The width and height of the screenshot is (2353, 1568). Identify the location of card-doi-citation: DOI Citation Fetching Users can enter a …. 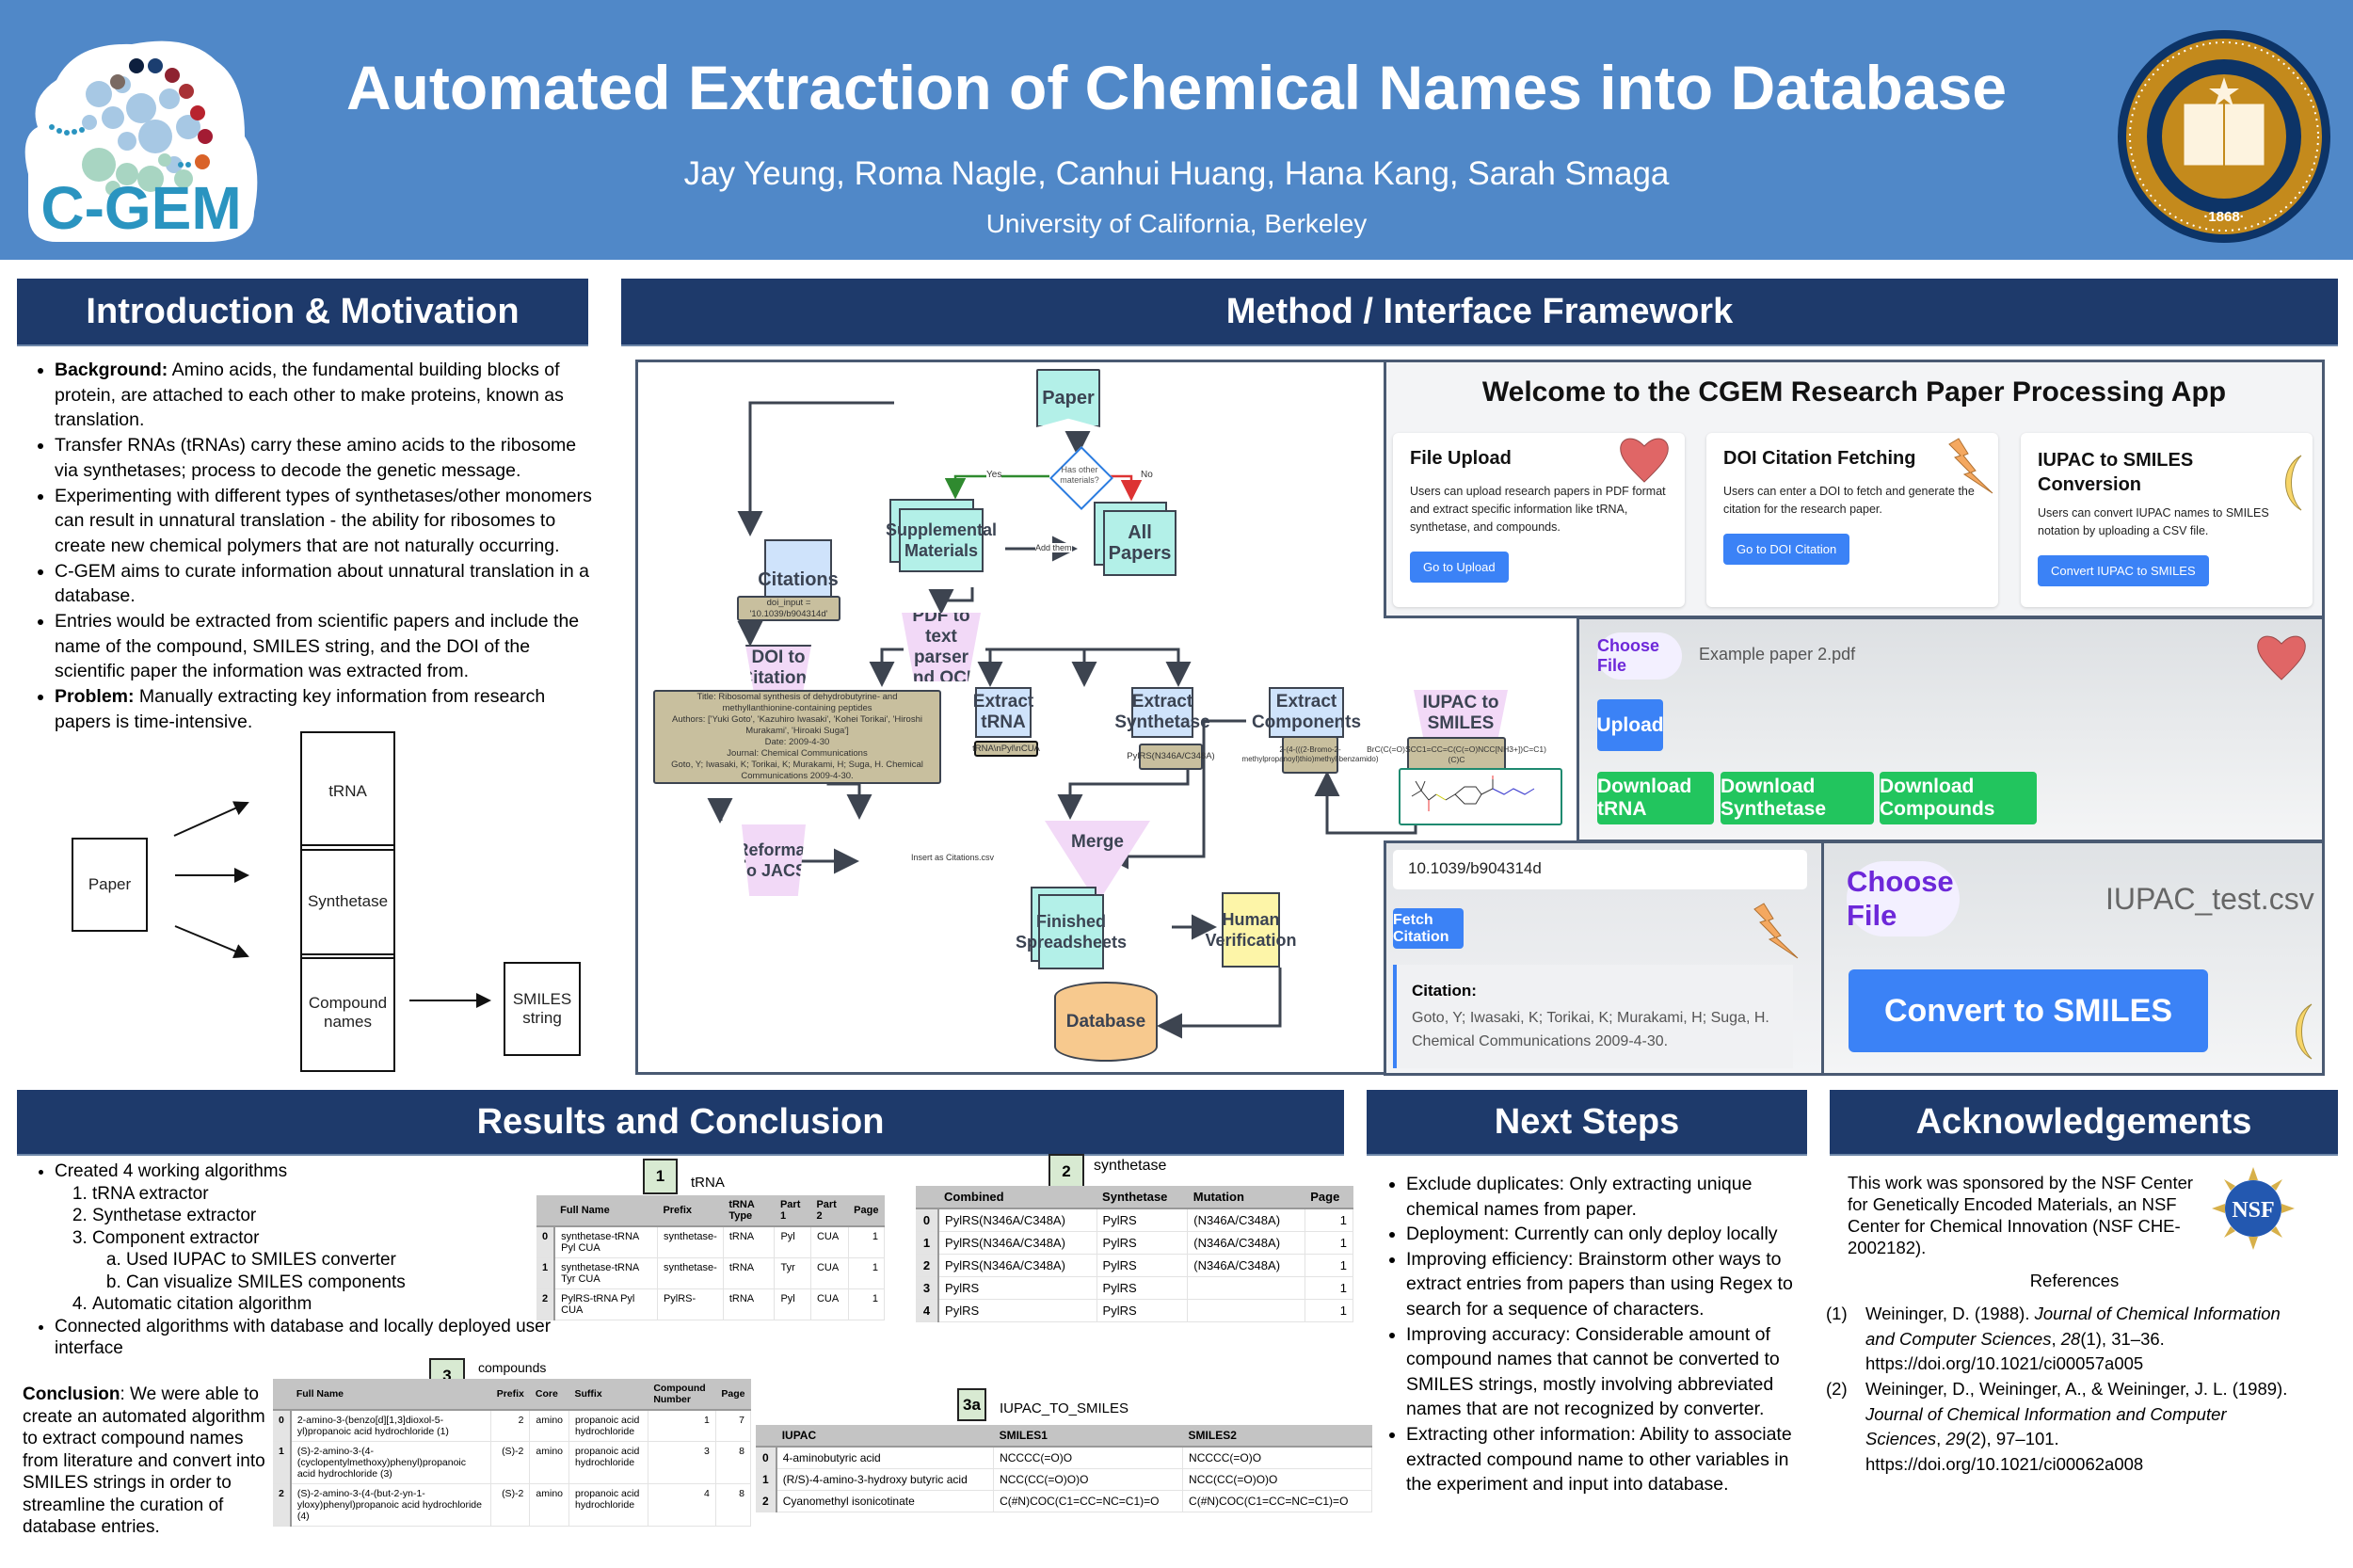
(1852, 520).